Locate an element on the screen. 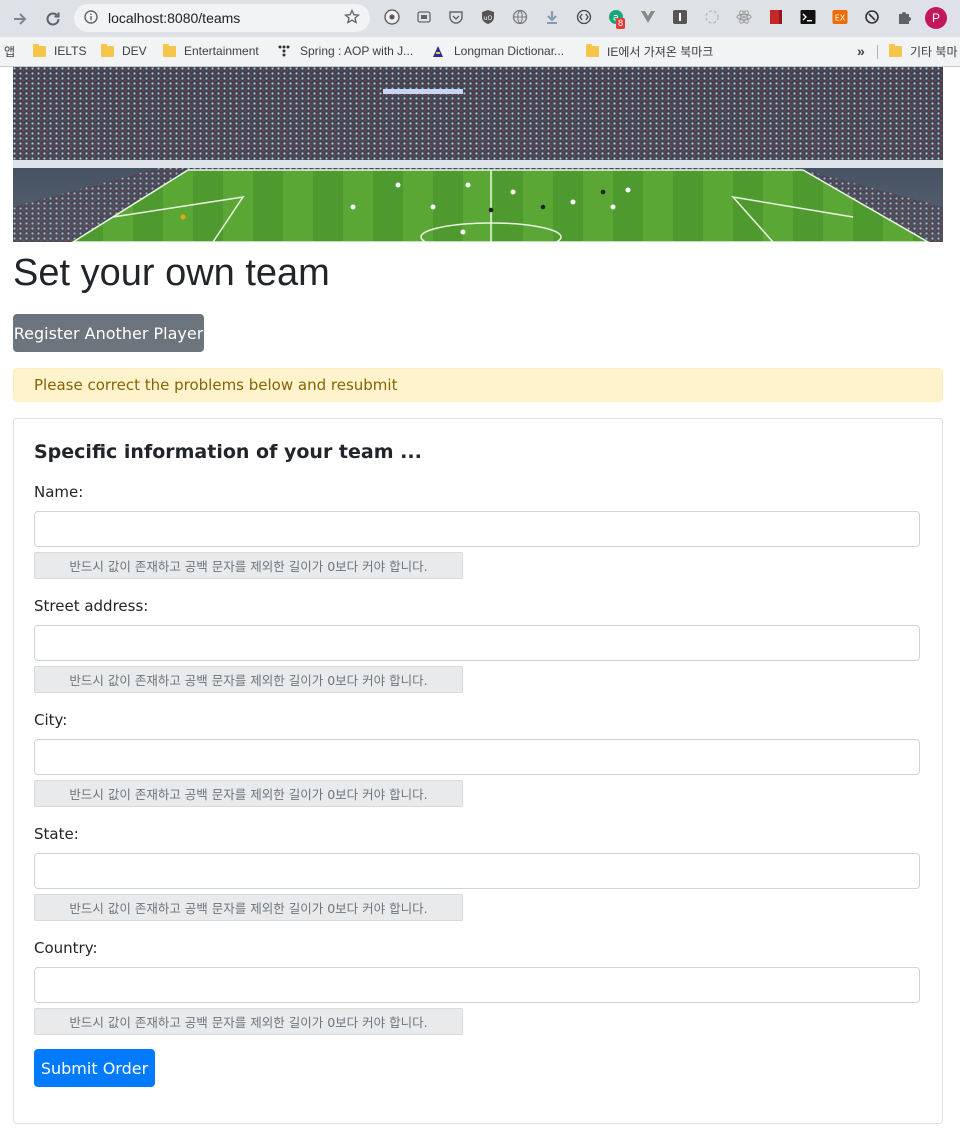 This screenshot has width=960, height=1132. reload-icon is located at coordinates (53, 19).